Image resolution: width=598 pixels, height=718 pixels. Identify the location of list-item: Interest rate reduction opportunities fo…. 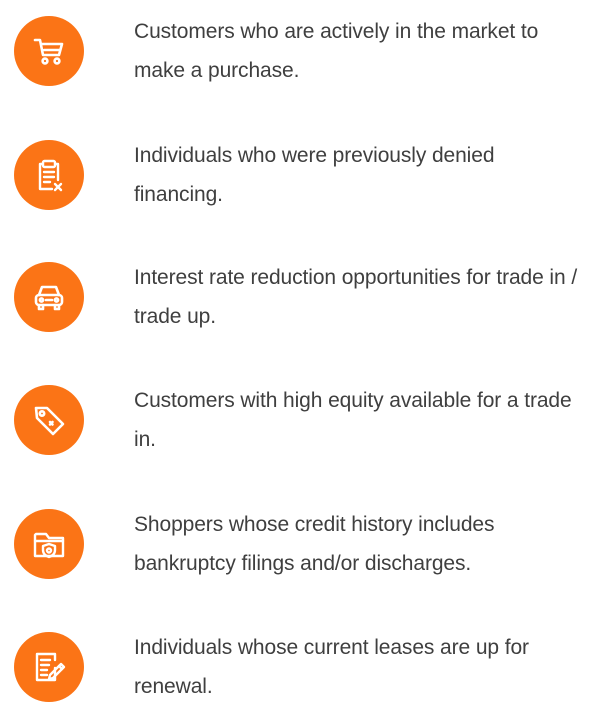
(299, 298).